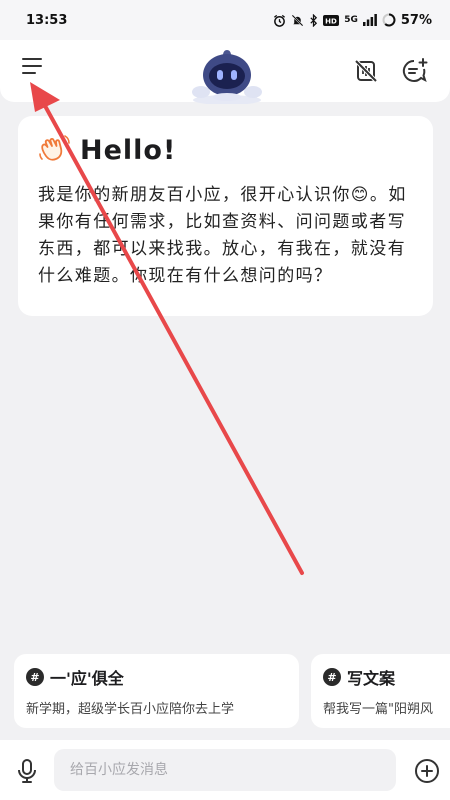  Describe the element at coordinates (313, 20) in the screenshot. I see `bluetooth-icon` at that location.